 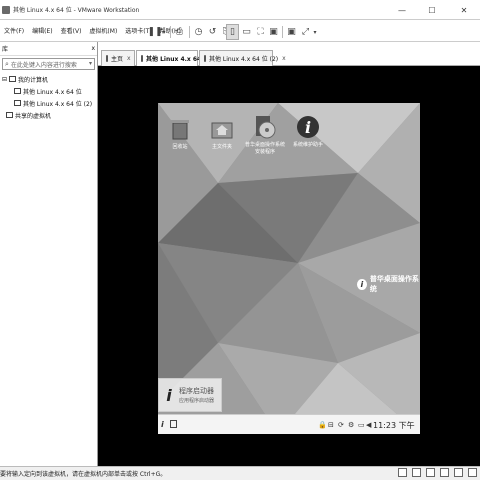 I want to click on tree-item-shared-vms: 共享的虚拟机, so click(x=28, y=115).